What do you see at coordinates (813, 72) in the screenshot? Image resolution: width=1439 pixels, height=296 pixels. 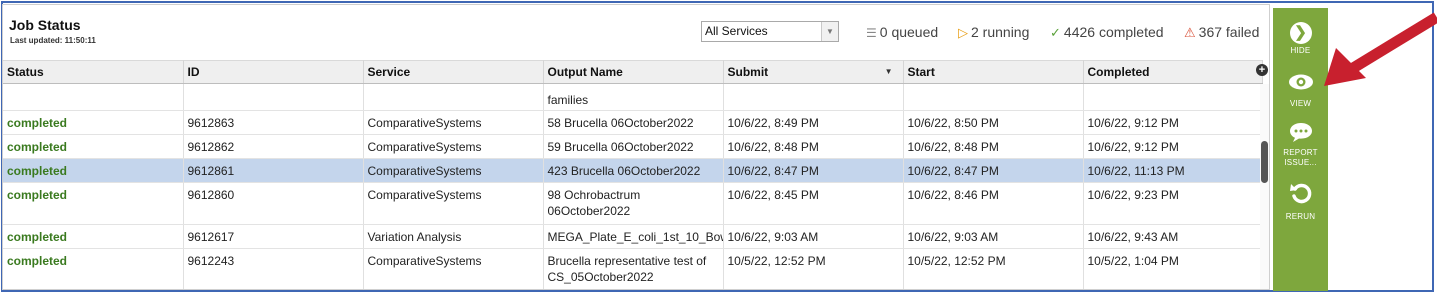 I see `column-header-submit: Submit ▼` at bounding box center [813, 72].